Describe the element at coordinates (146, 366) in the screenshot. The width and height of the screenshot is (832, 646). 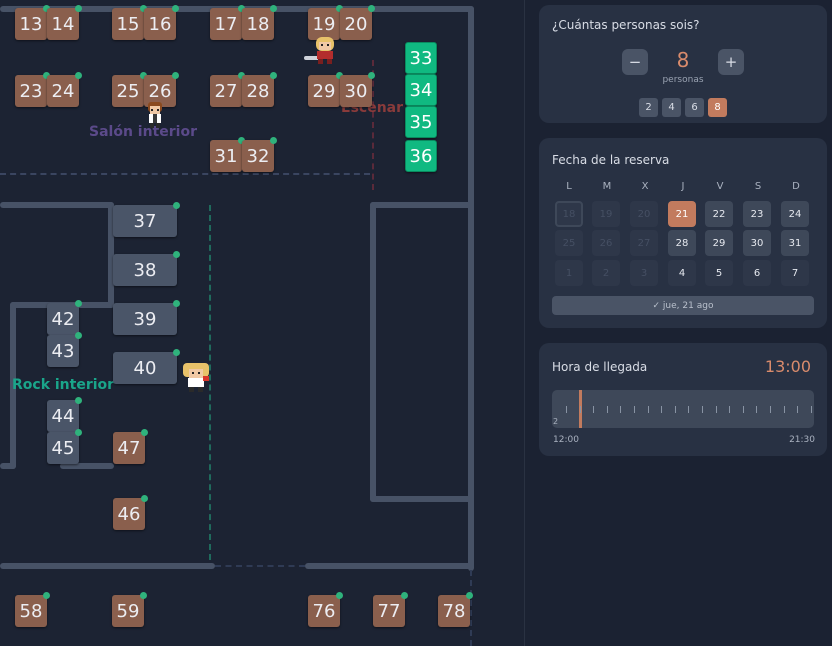
I see `table-40: 40` at that location.